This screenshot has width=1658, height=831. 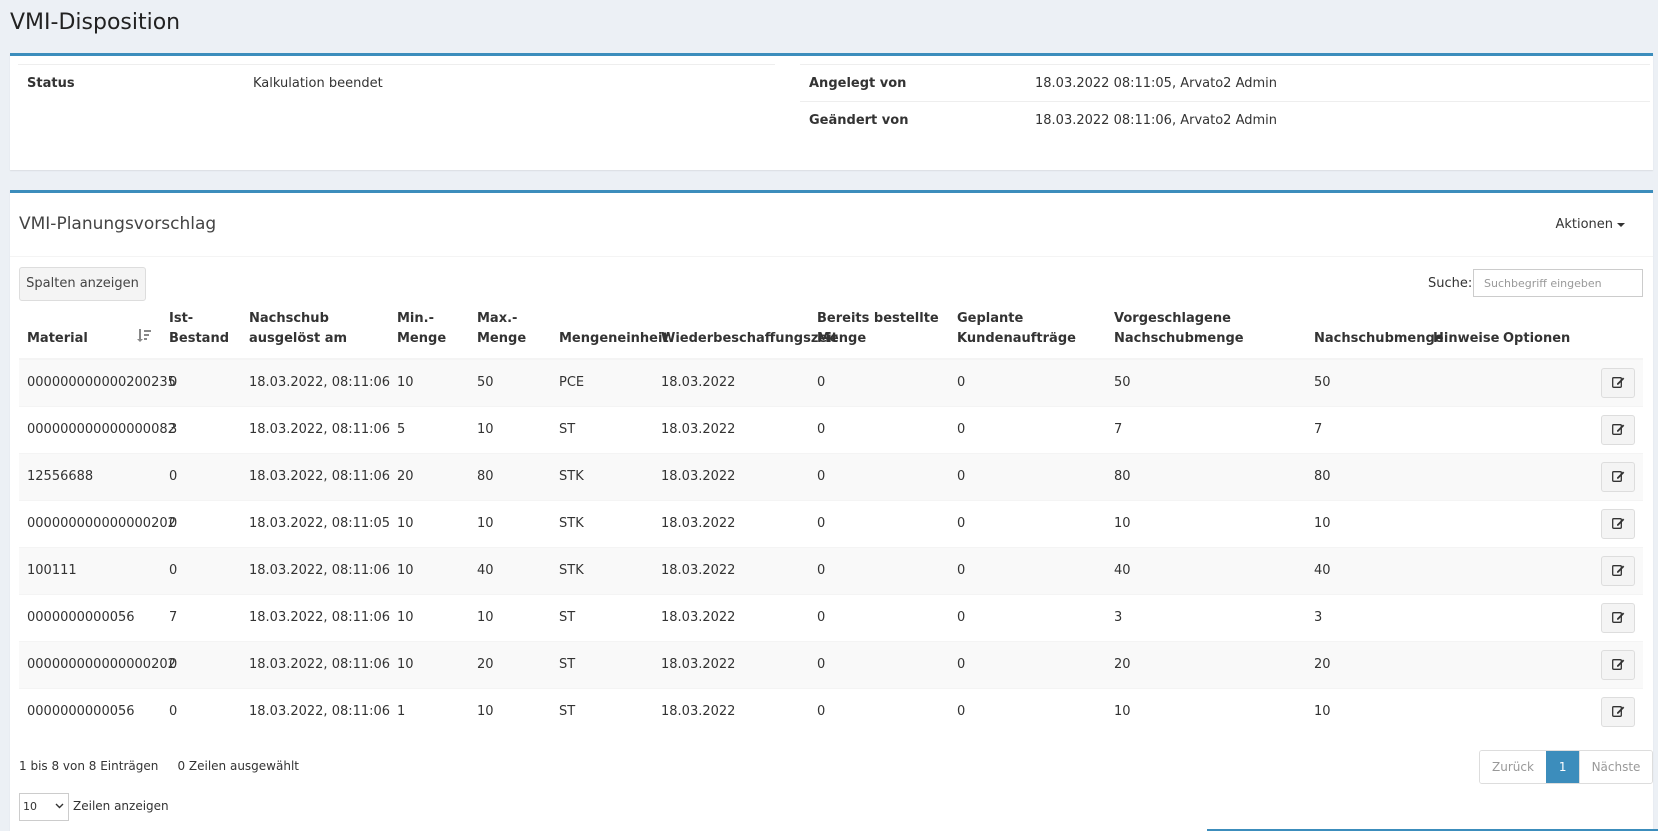 What do you see at coordinates (315, 523) in the screenshot?
I see `cell-triggered: 18.03.2022, 08:11:05` at bounding box center [315, 523].